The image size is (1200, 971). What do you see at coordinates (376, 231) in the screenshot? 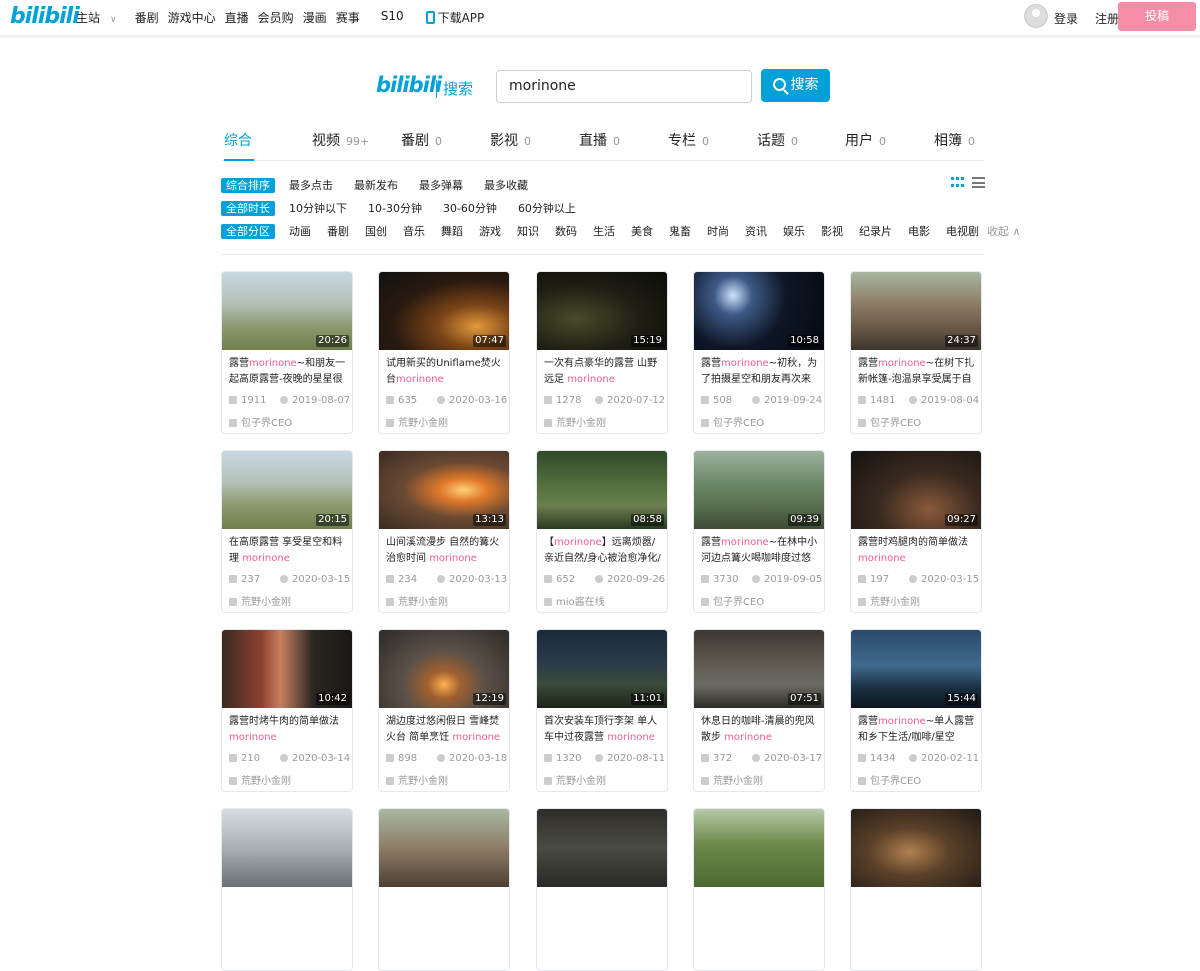
I see `zone-option: 国创` at bounding box center [376, 231].